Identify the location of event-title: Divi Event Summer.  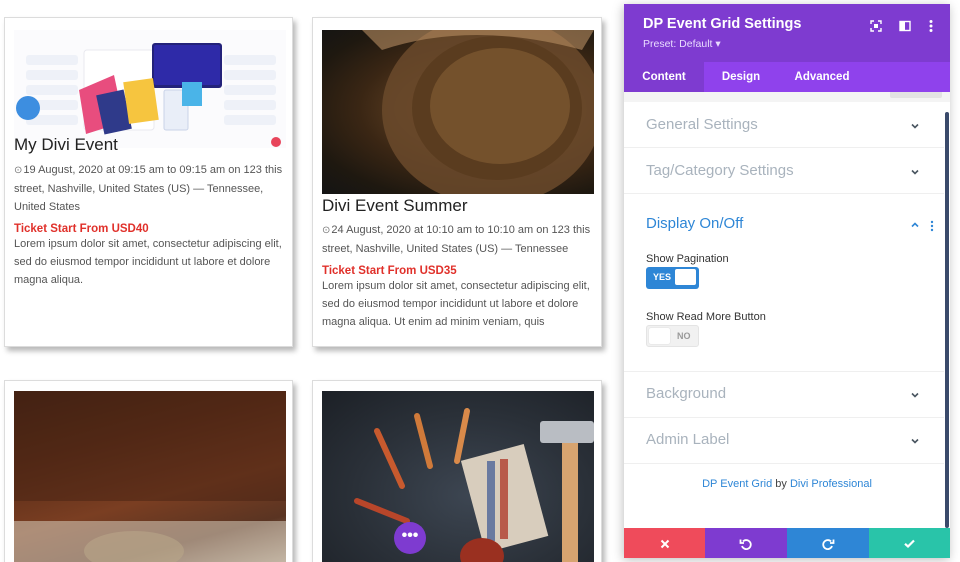
(394, 206).